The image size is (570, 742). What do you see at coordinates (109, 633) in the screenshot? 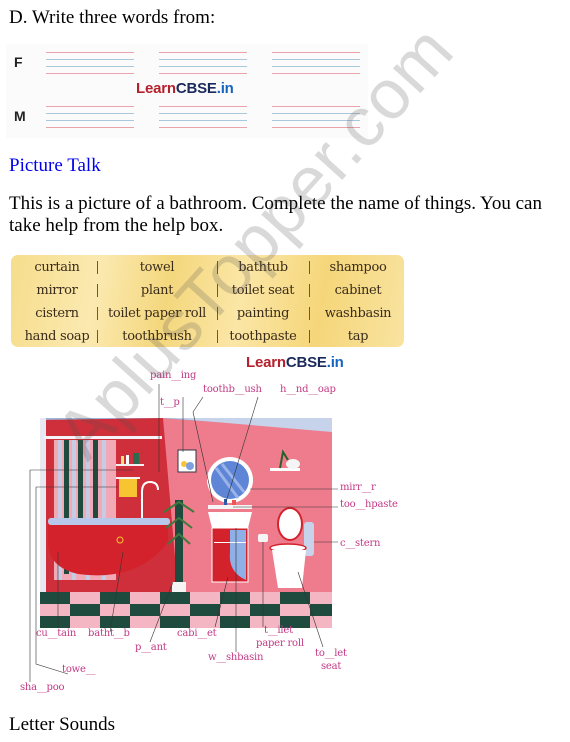
I see `label-bathtub: batht__b` at bounding box center [109, 633].